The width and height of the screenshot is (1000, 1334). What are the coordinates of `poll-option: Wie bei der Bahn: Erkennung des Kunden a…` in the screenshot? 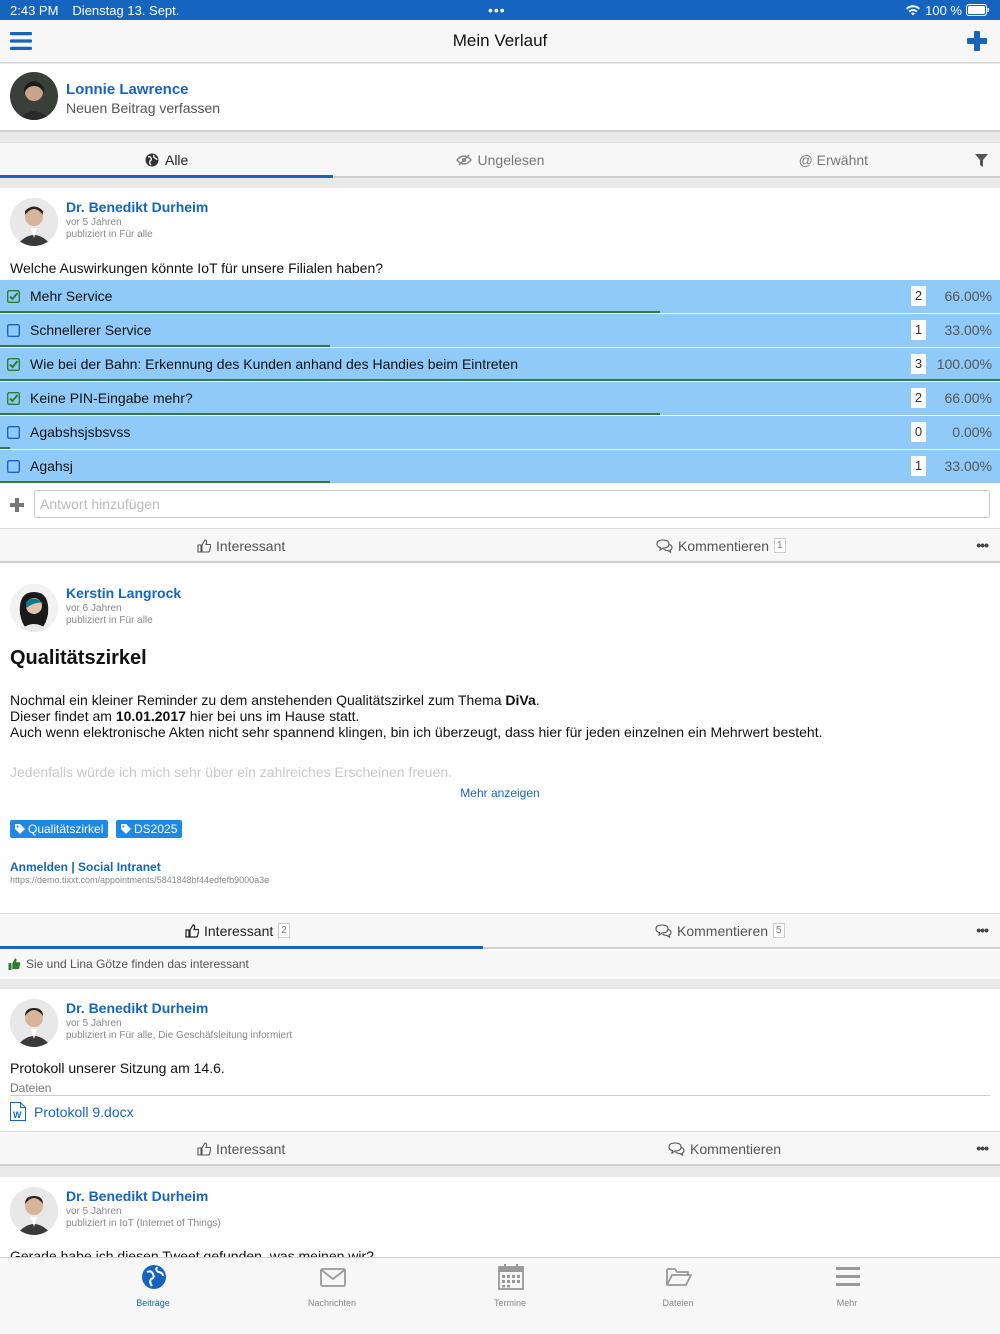 It's located at (500, 364).